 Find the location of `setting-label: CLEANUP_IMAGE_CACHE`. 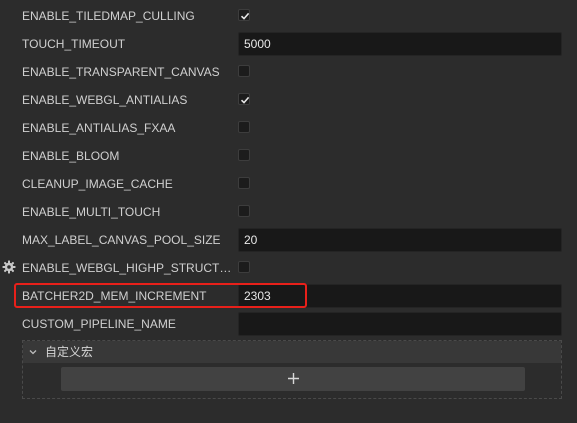

setting-label: CLEANUP_IMAGE_CACHE is located at coordinates (97, 184).